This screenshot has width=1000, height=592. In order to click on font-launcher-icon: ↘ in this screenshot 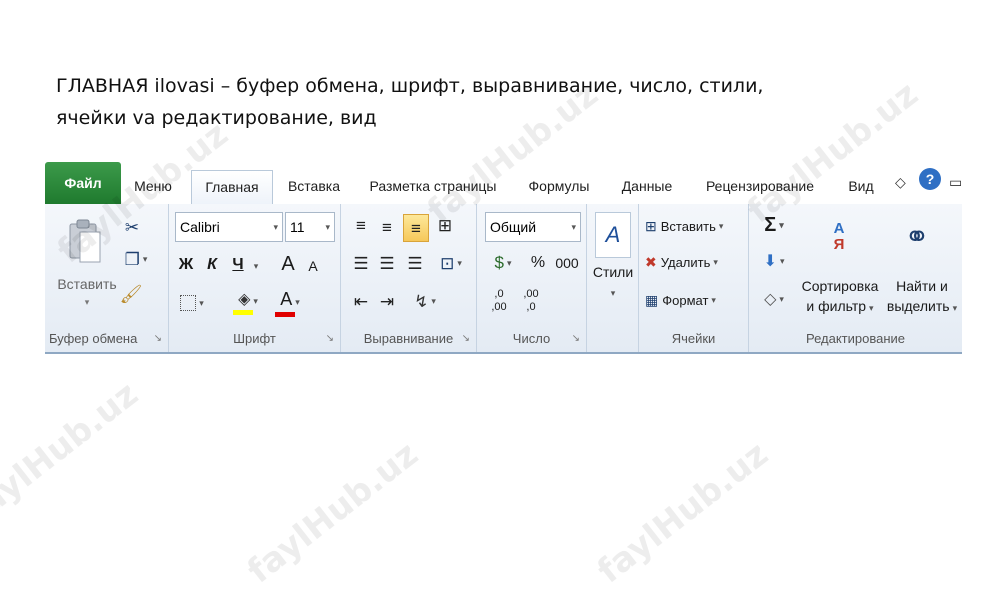, I will do `click(330, 338)`.